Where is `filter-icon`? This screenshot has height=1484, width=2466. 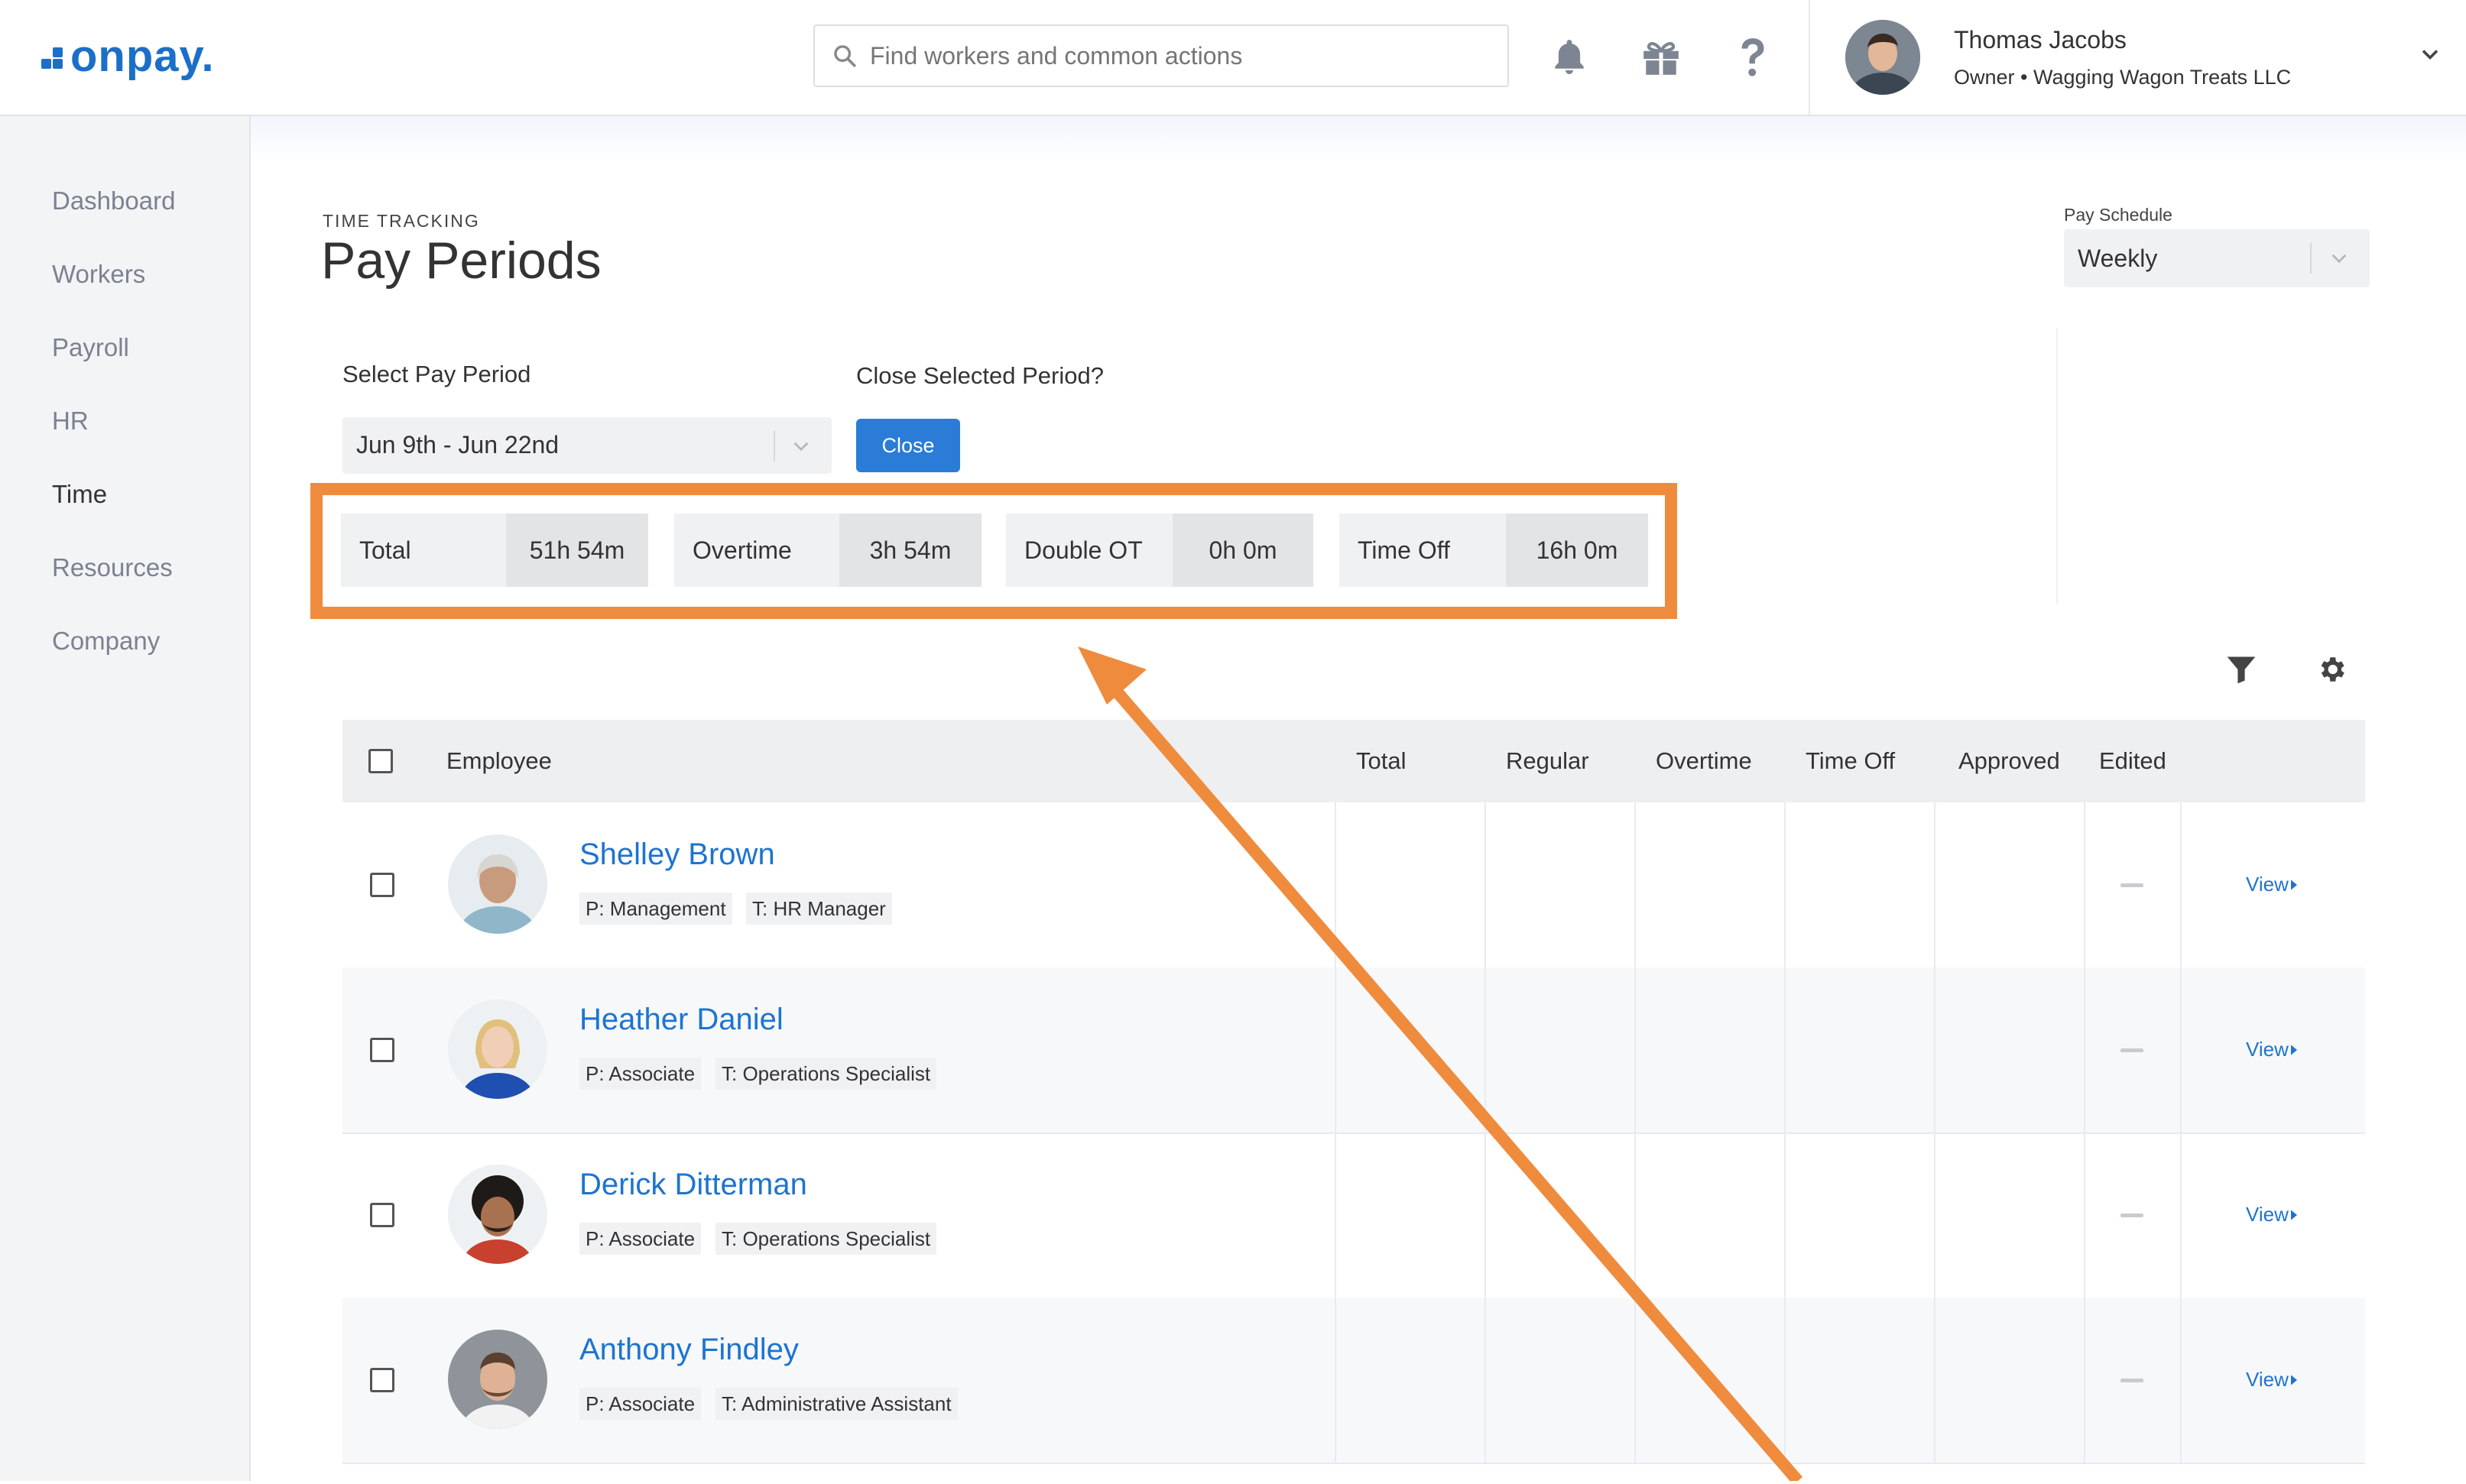 filter-icon is located at coordinates (2241, 669).